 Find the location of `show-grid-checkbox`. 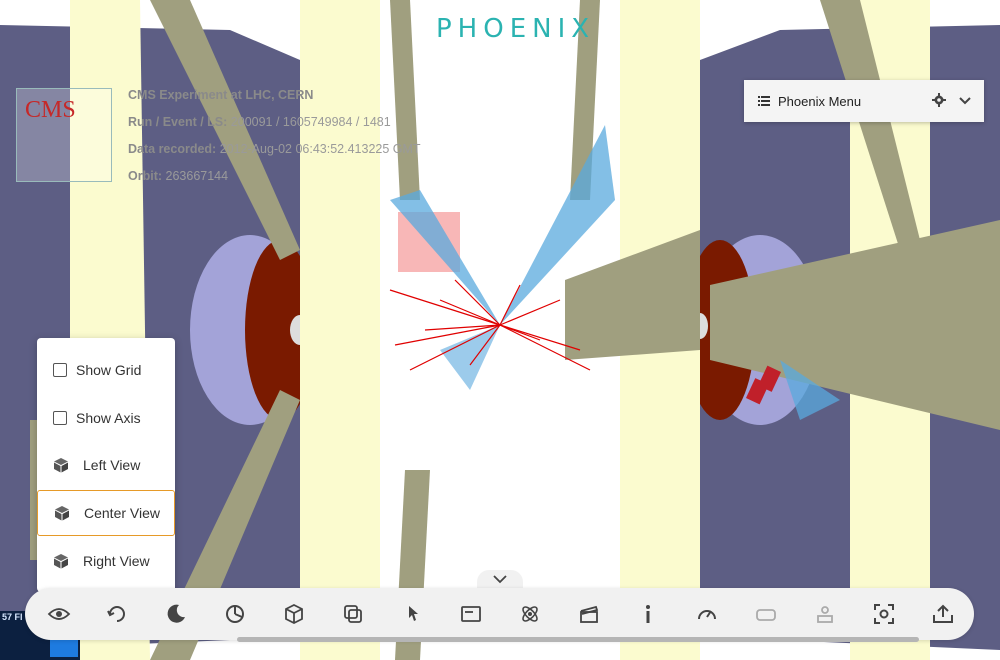

show-grid-checkbox is located at coordinates (60, 370).